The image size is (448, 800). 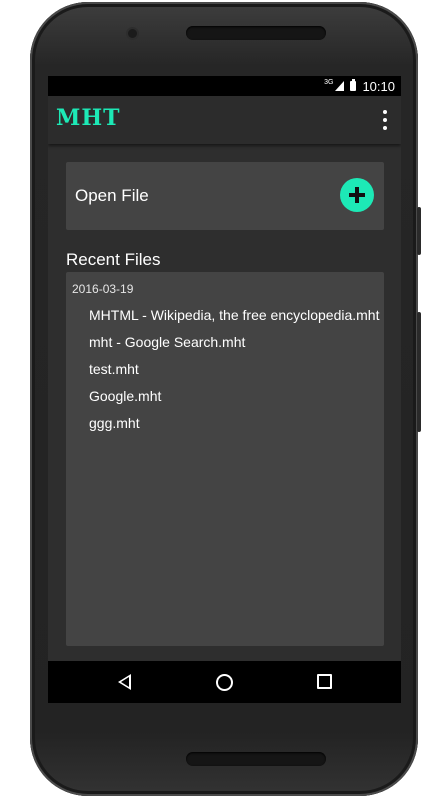 What do you see at coordinates (353, 85) in the screenshot?
I see `battery-icon` at bounding box center [353, 85].